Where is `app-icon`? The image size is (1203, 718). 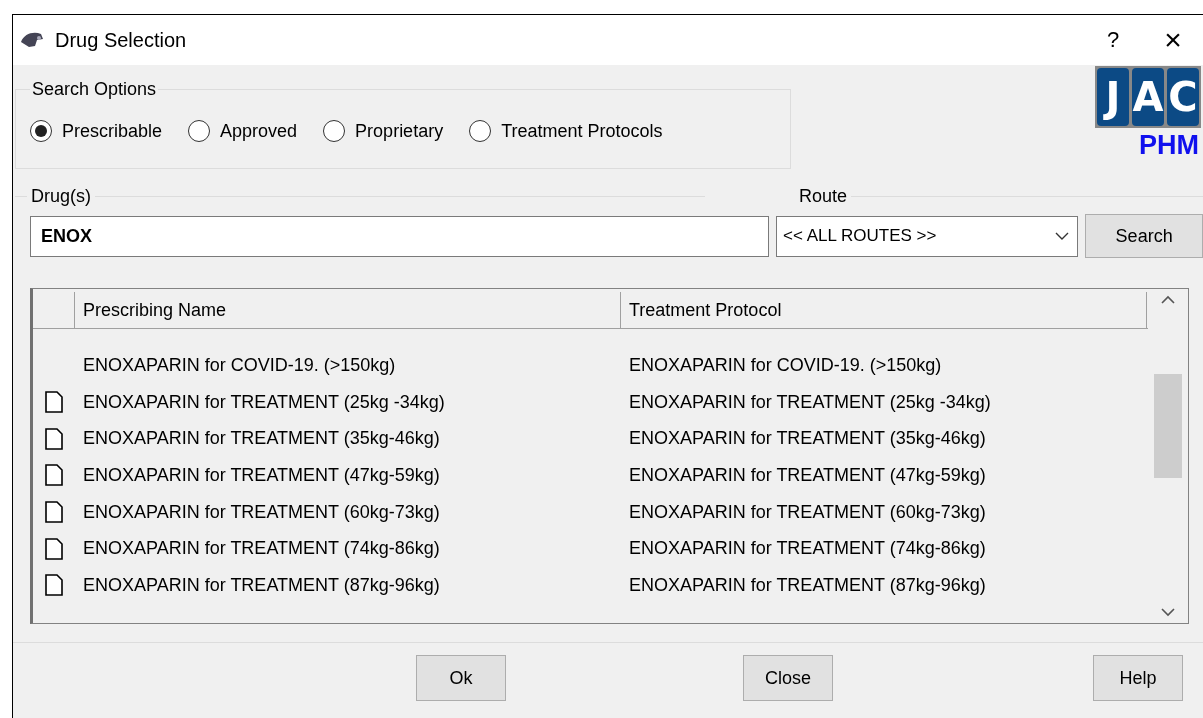
app-icon is located at coordinates (32, 40).